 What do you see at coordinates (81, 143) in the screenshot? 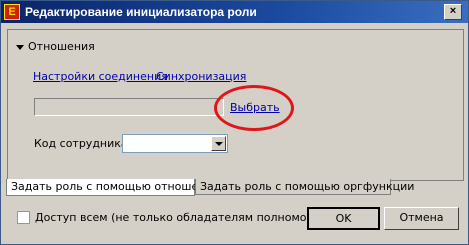
I see `employee-code-label: Код сотрудника` at bounding box center [81, 143].